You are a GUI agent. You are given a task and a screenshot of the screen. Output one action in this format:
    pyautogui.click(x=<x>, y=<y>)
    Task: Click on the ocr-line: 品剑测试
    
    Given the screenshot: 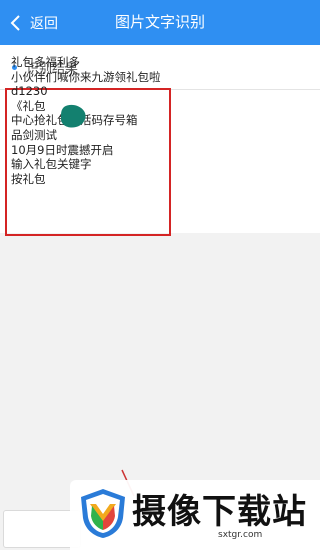 What is the action you would take?
    pyautogui.click(x=34, y=134)
    